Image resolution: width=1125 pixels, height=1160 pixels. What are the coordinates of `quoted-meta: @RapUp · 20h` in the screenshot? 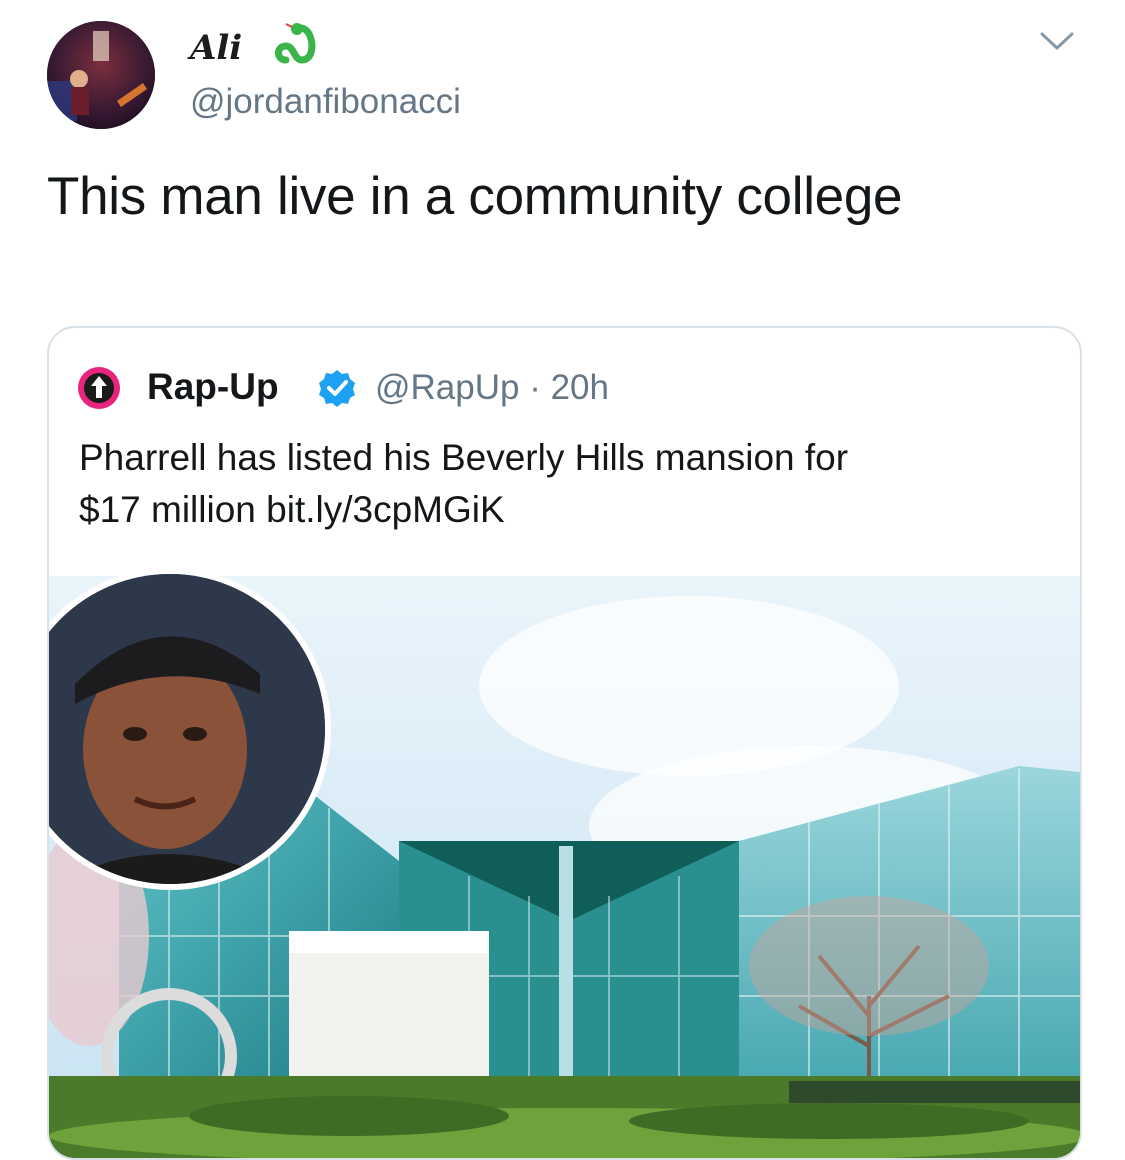 It's located at (492, 388).